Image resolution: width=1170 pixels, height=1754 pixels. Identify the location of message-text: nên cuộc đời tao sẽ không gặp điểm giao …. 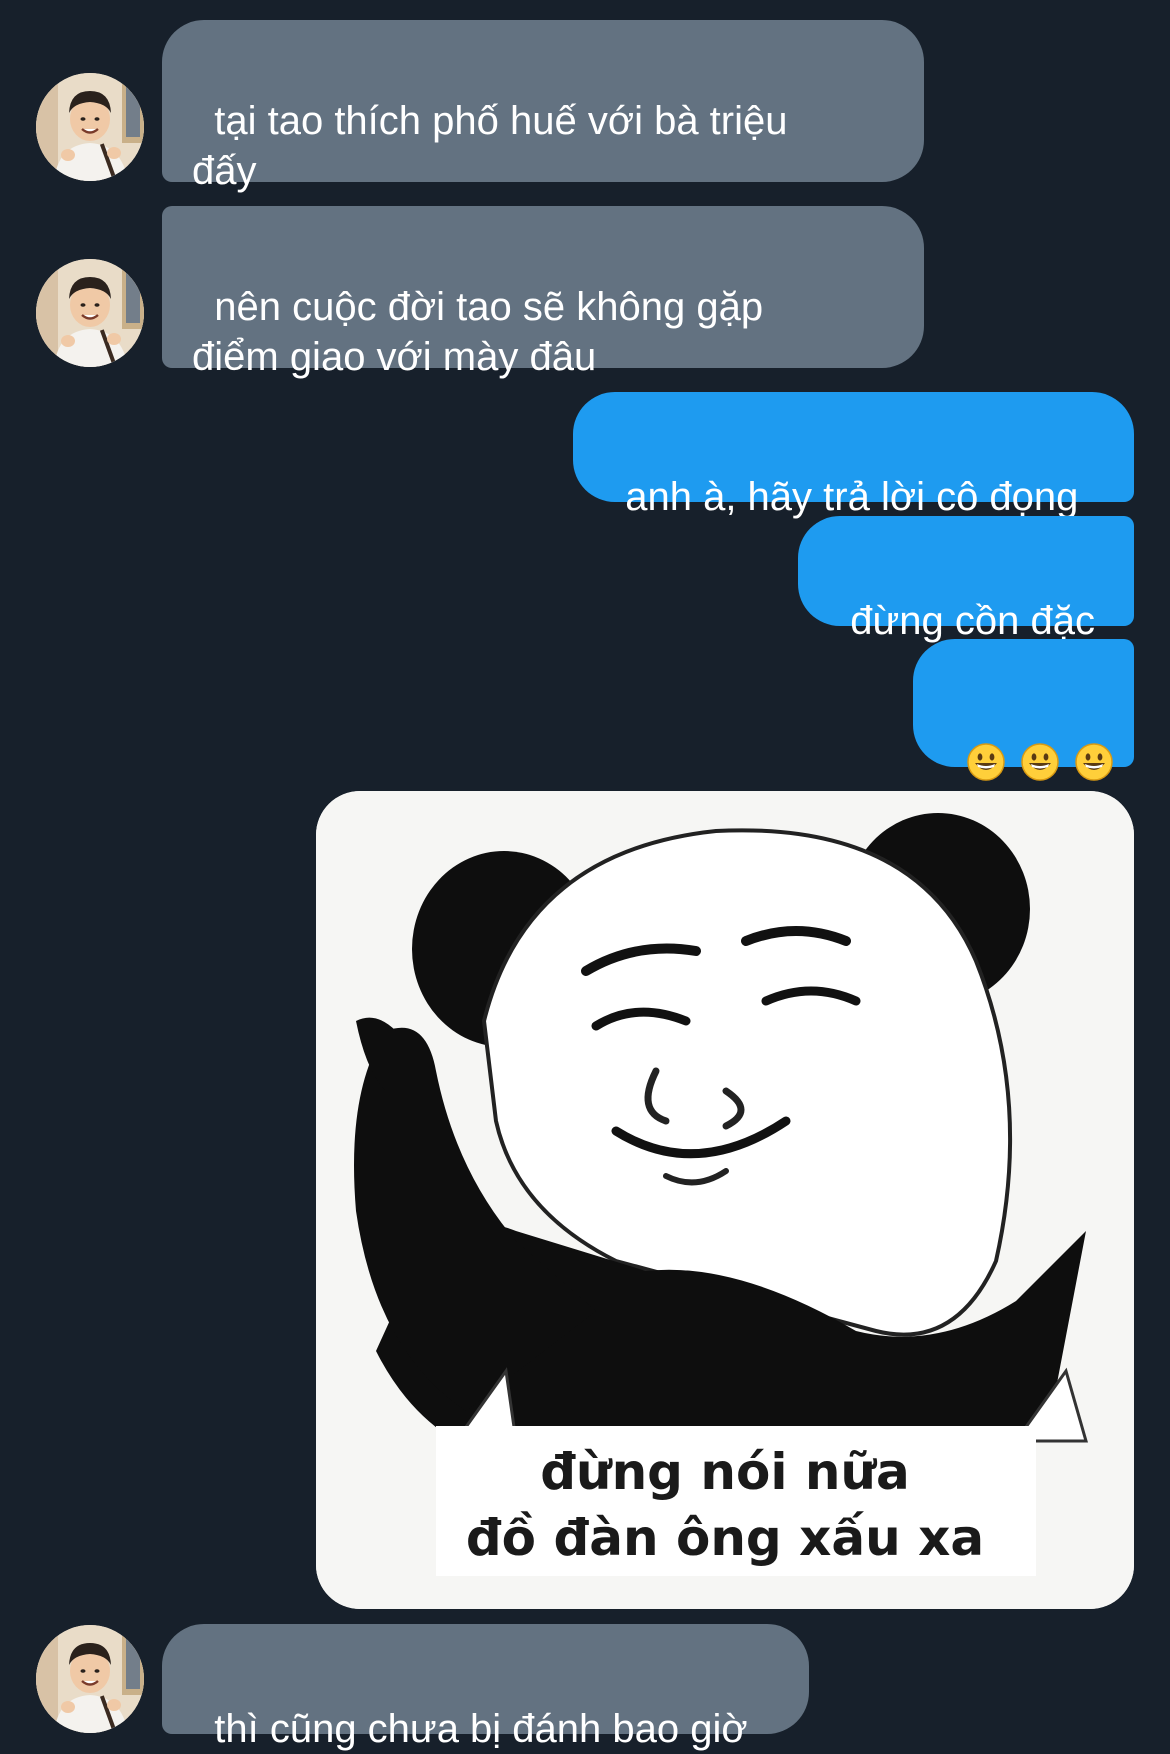
(478, 332).